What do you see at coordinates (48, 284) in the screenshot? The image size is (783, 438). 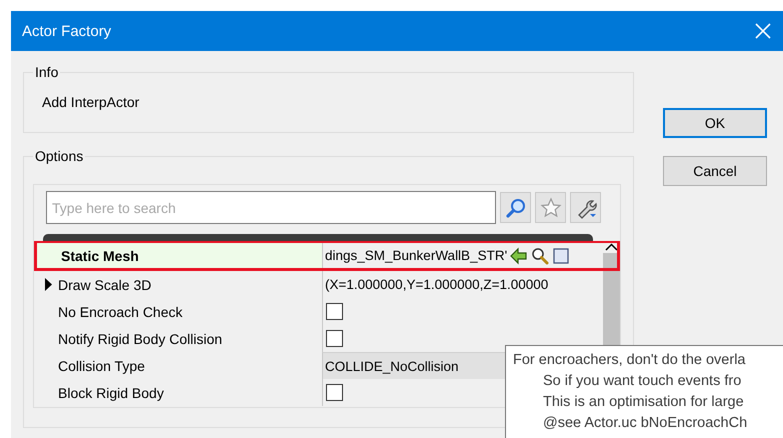 I see `expand-arrow-icon` at bounding box center [48, 284].